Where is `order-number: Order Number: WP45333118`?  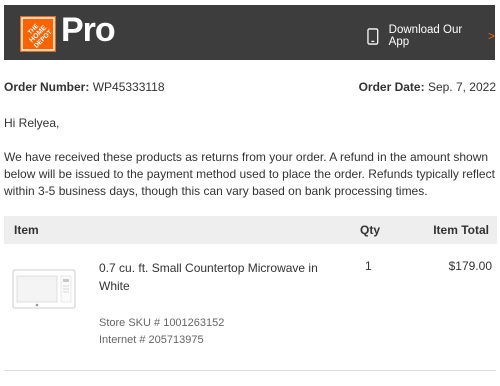
order-number: Order Number: WP45333118 is located at coordinates (84, 87).